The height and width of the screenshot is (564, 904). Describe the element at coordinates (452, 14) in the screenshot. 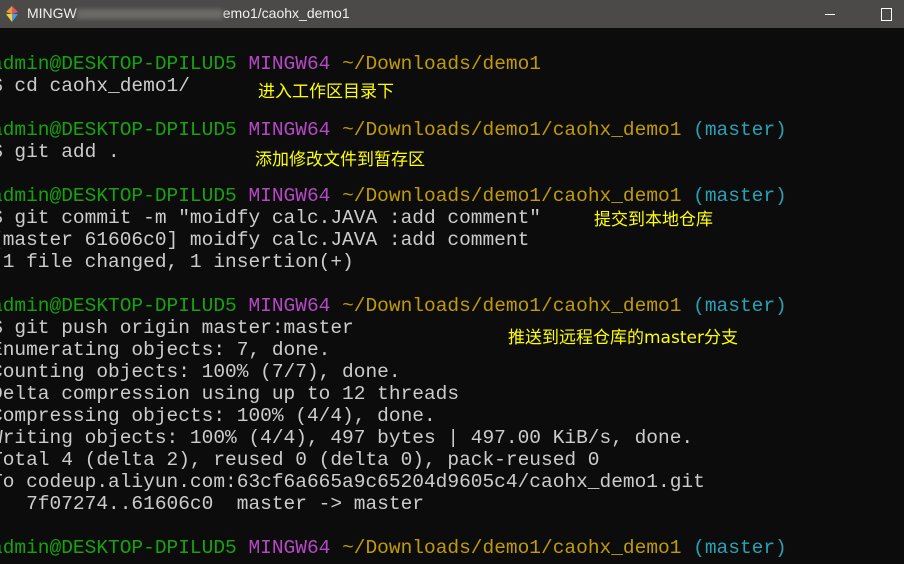

I see `title-bar: MINGW emo1/caohx_demo1` at that location.